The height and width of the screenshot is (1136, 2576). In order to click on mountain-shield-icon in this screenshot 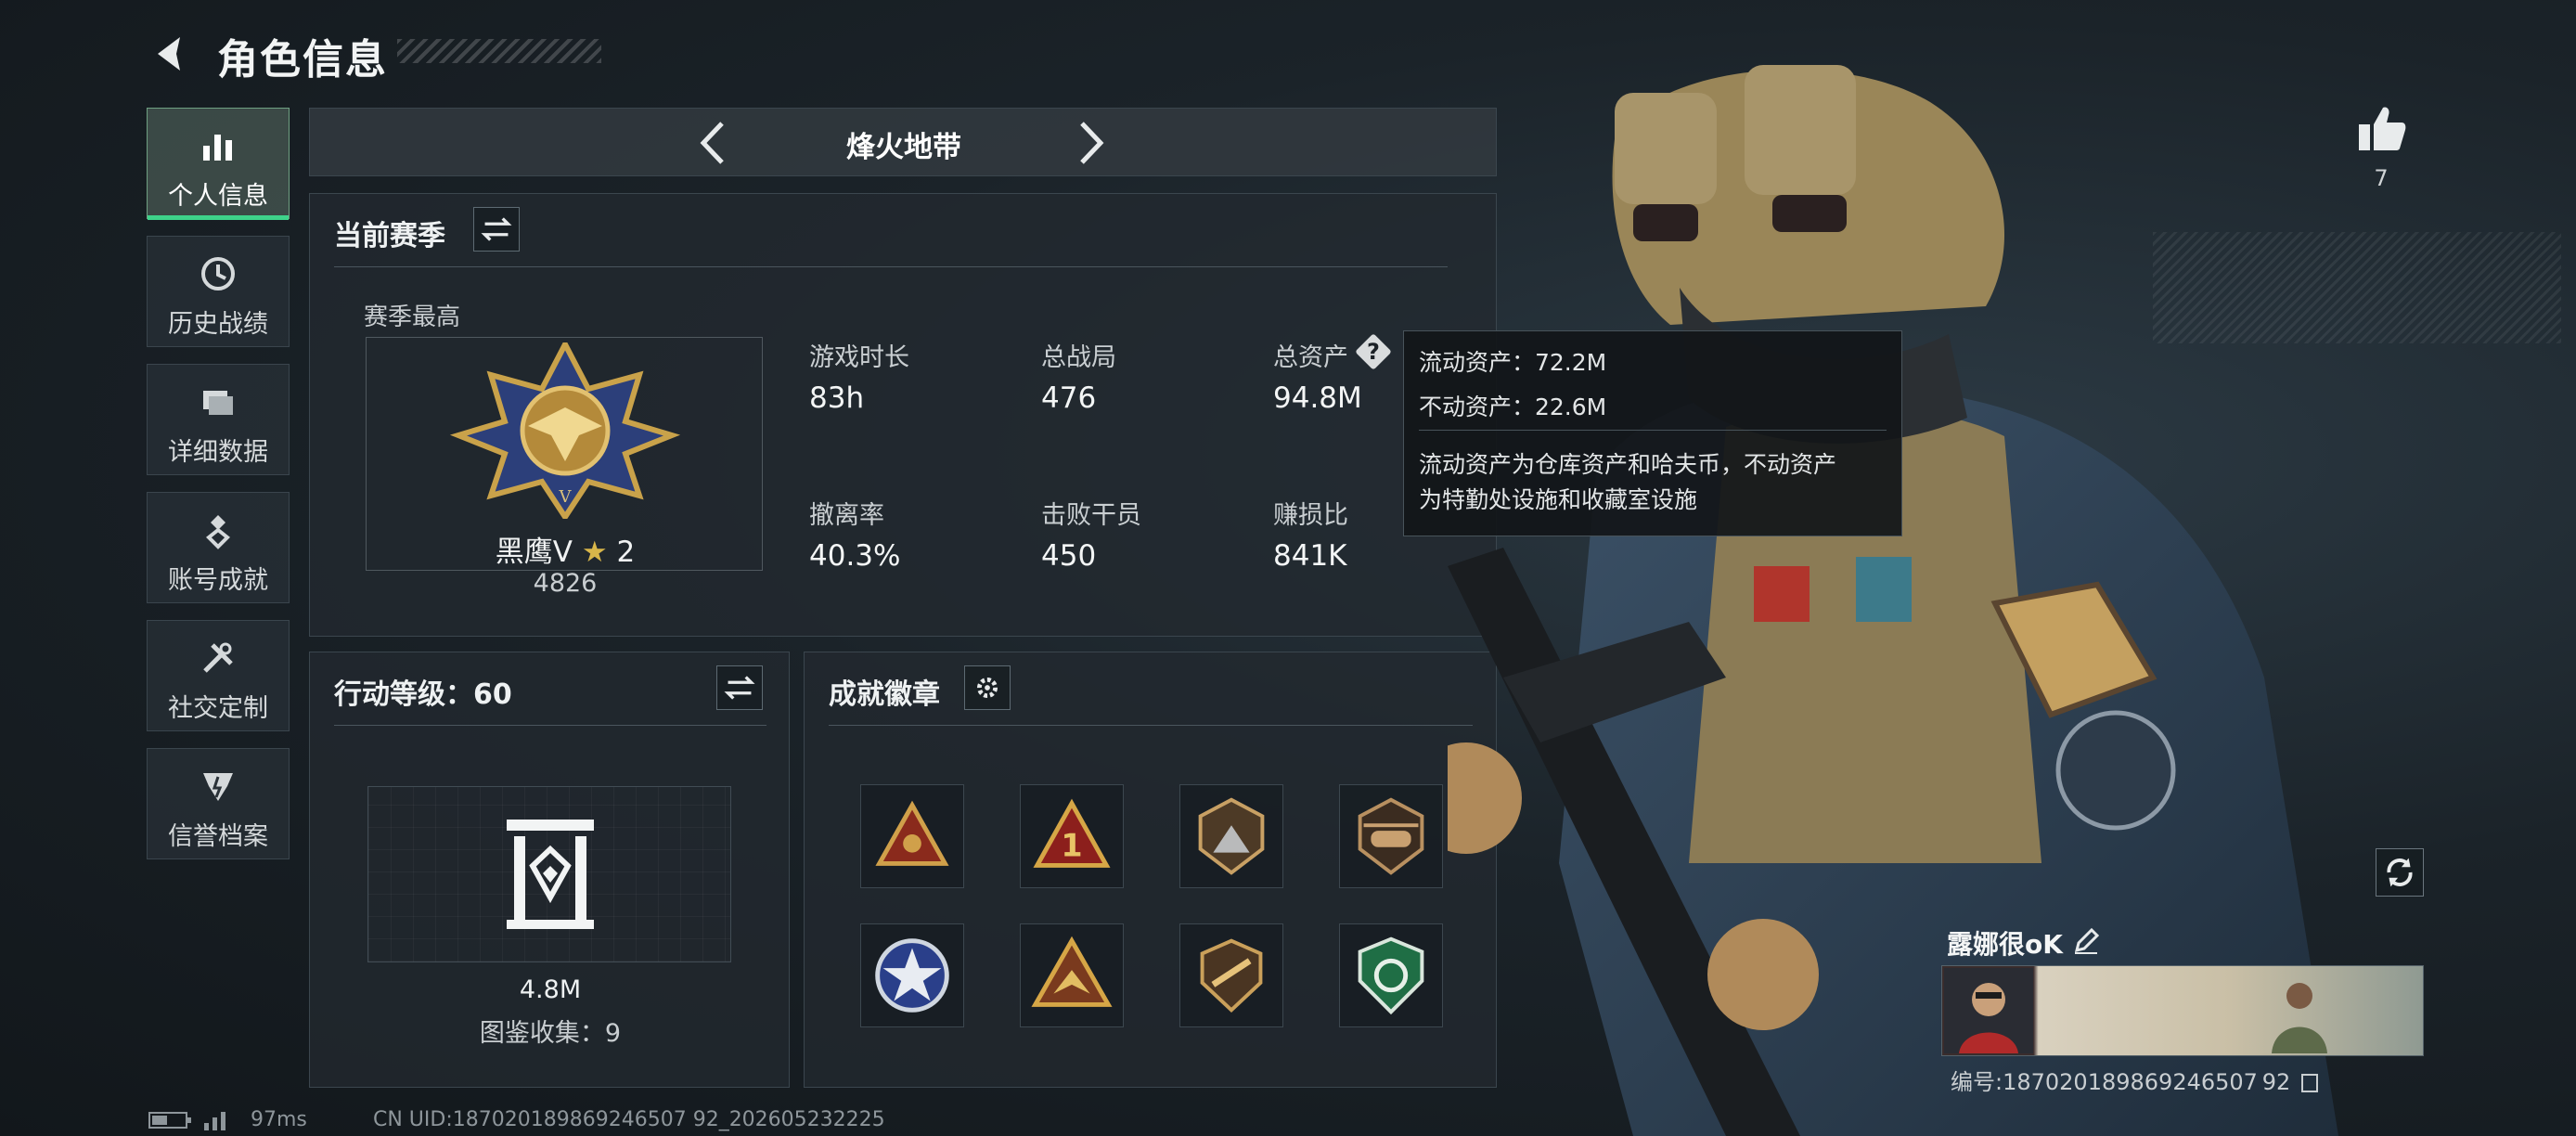, I will do `click(1232, 836)`.